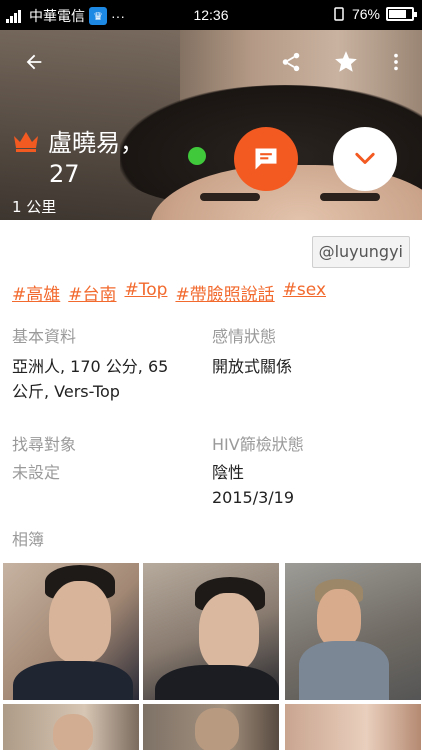 This screenshot has width=422, height=750. I want to click on profile-name: 盧曉易，, so click(96, 143).